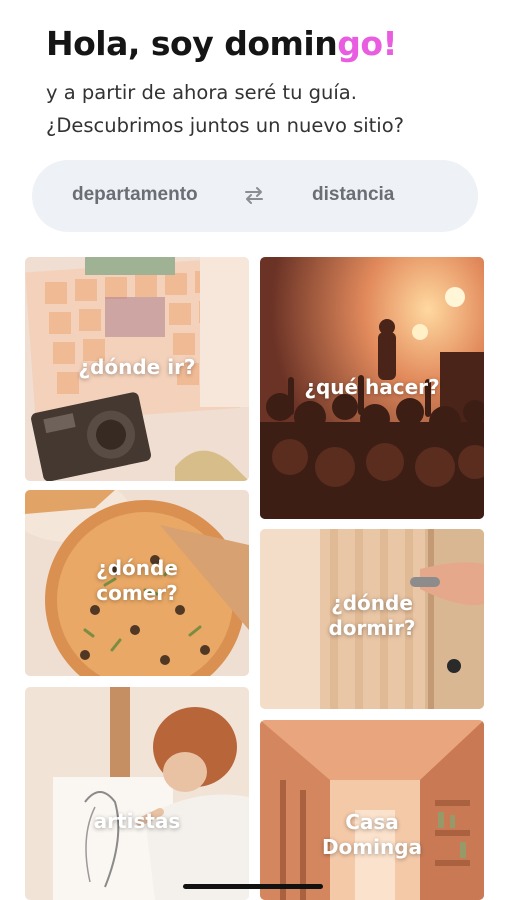  Describe the element at coordinates (372, 834) in the screenshot. I see `card-label: Casa Dominga` at that location.